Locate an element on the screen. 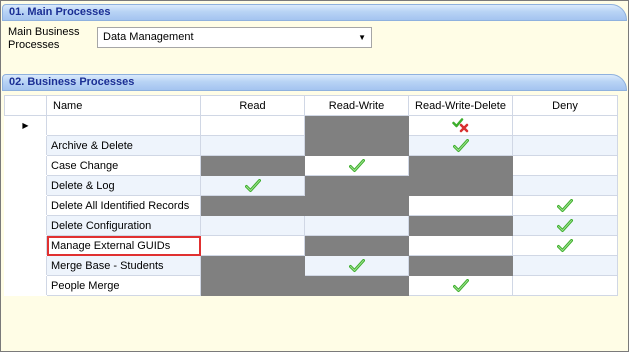 This screenshot has height=352, width=629. mixed-permission-icon is located at coordinates (459, 124).